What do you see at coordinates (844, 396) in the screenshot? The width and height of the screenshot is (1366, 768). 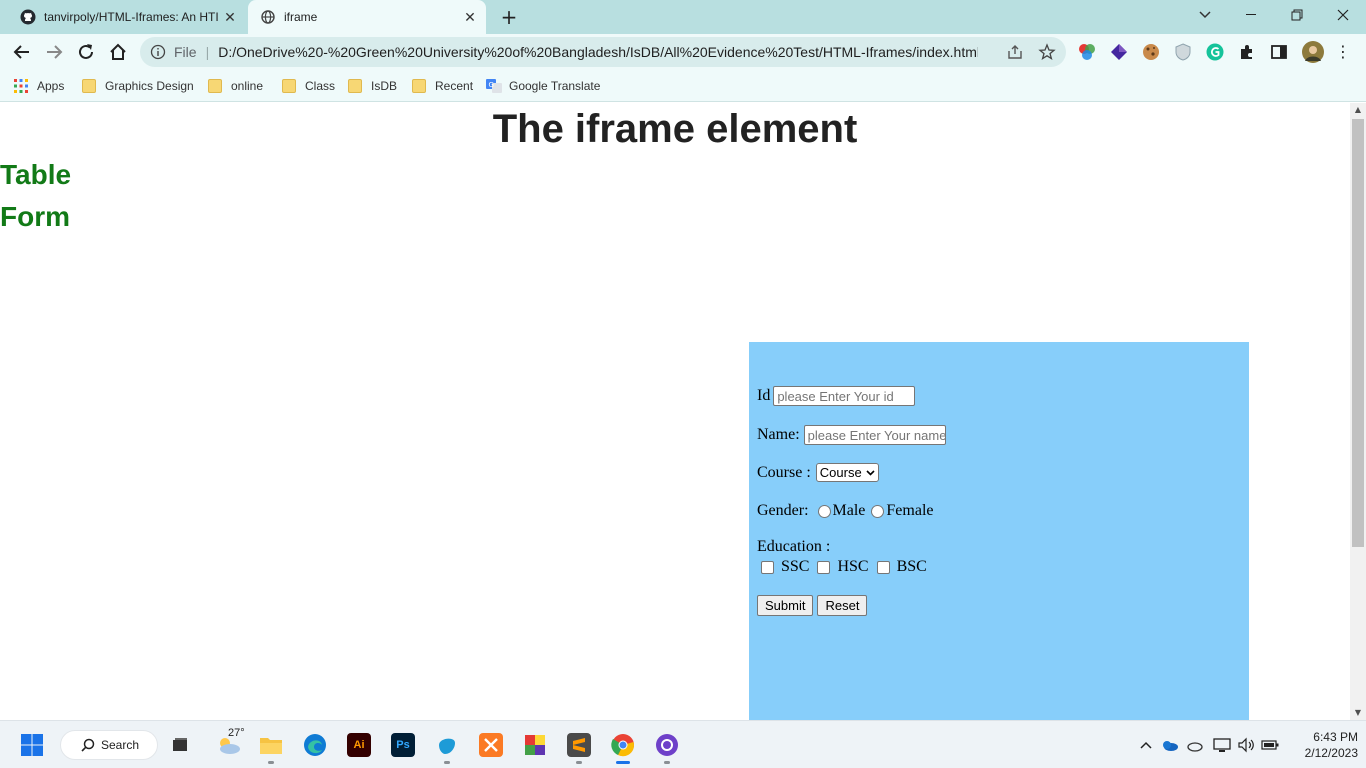 I see `id-input: please Enter Your id` at bounding box center [844, 396].